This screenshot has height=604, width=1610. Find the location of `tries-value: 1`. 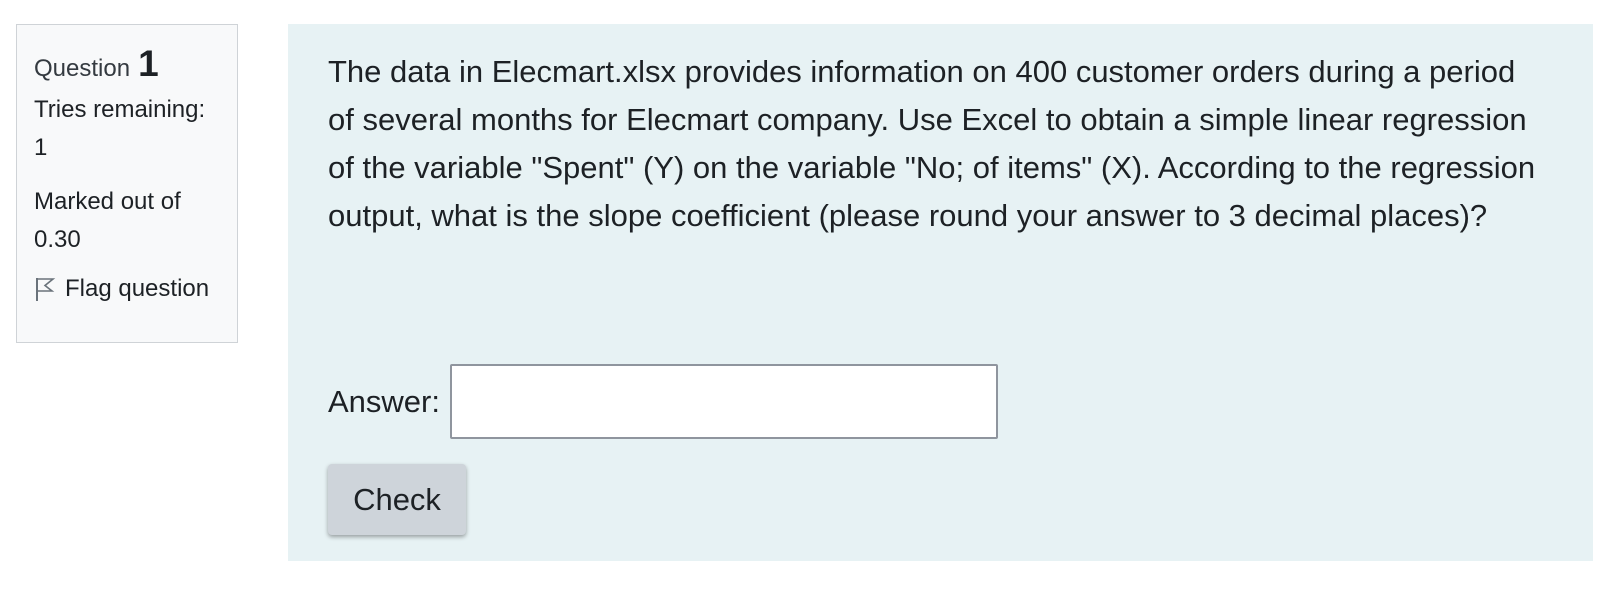

tries-value: 1 is located at coordinates (41, 147).